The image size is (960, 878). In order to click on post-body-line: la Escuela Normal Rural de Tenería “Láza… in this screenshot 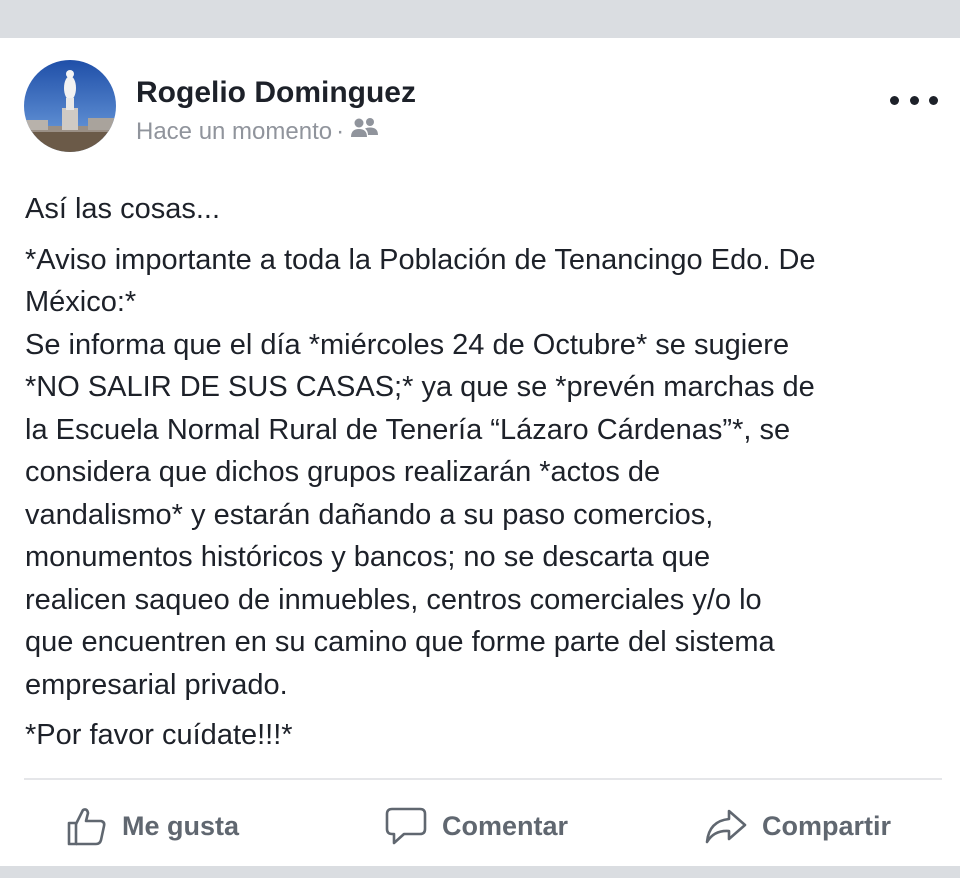, I will do `click(408, 429)`.